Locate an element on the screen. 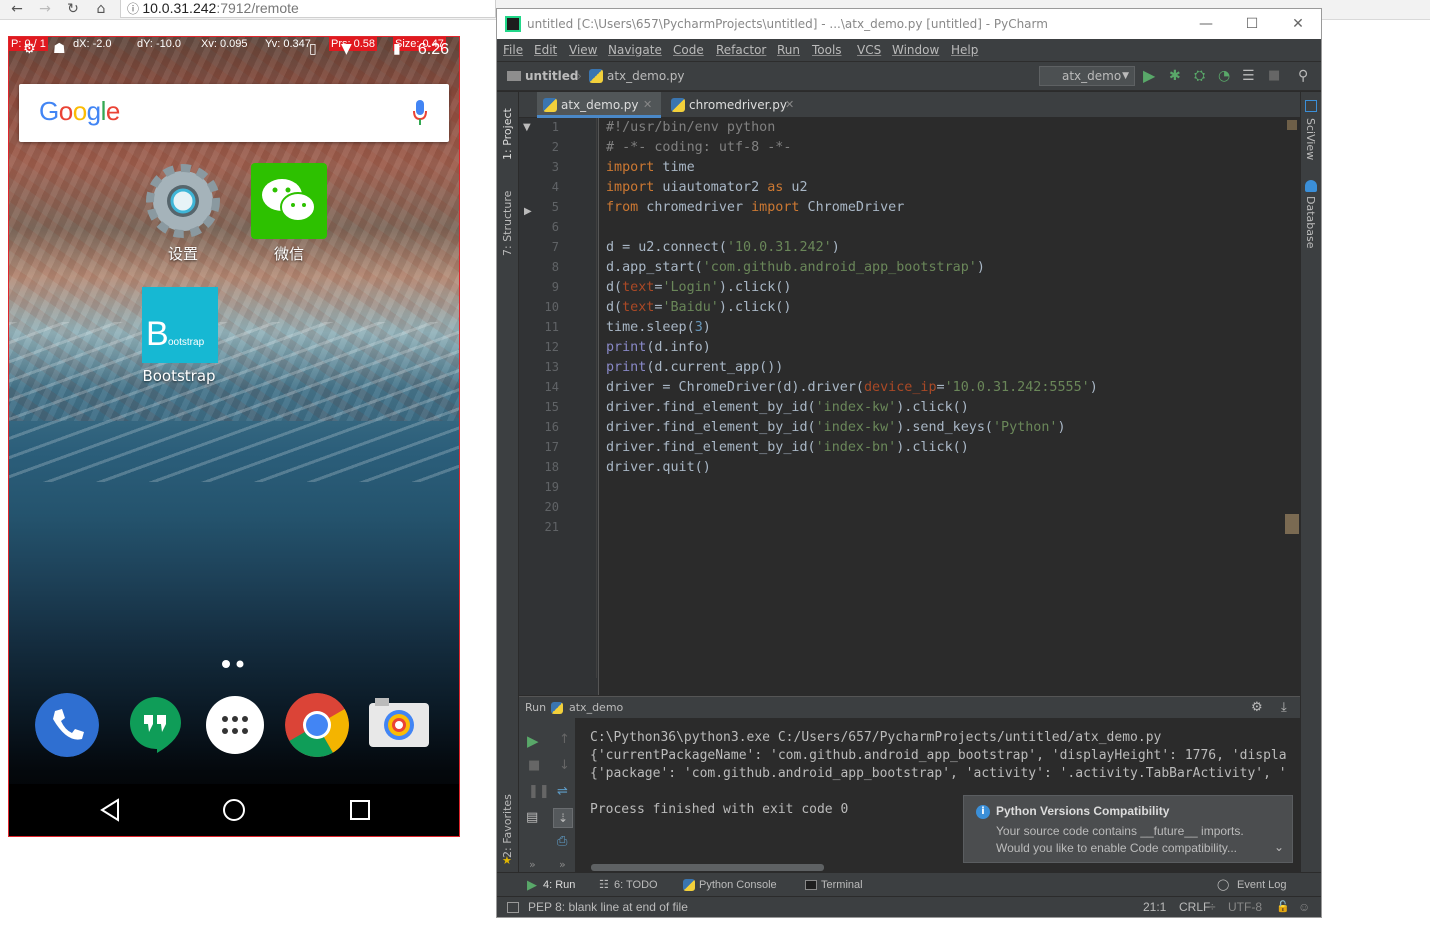 The width and height of the screenshot is (1430, 934). back-icon is located at coordinates (110, 810).